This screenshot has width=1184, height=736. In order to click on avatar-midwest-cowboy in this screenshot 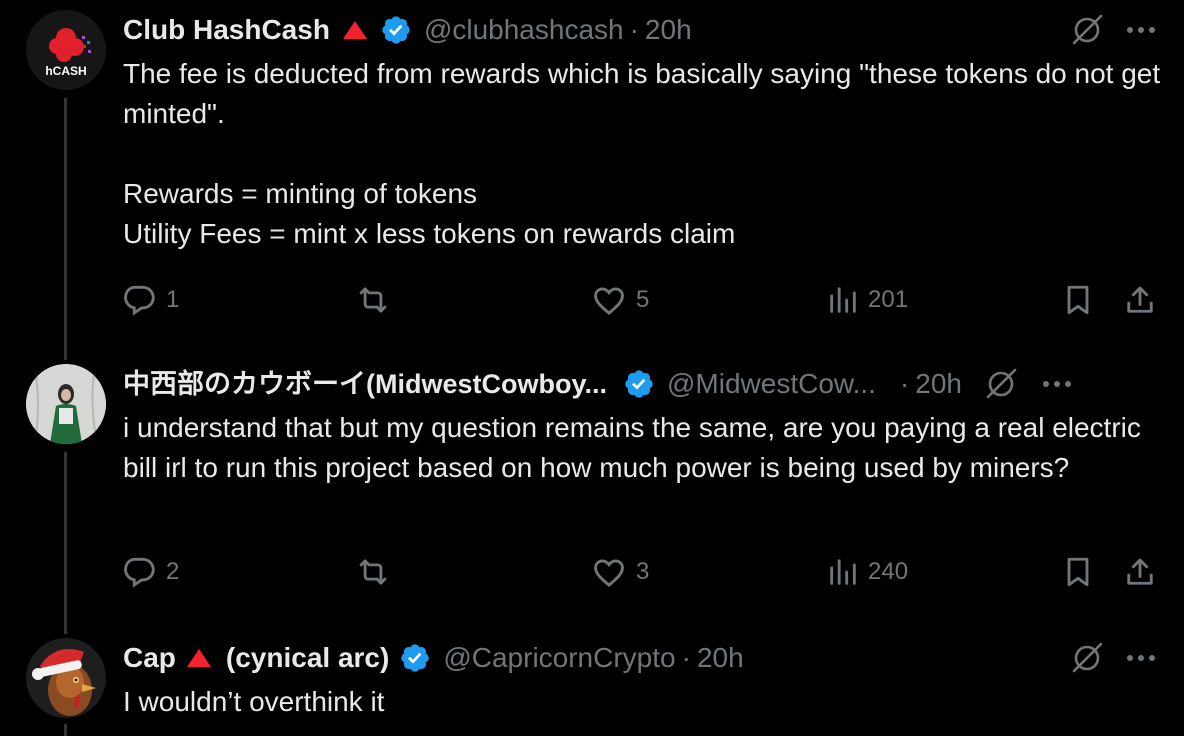, I will do `click(66, 404)`.